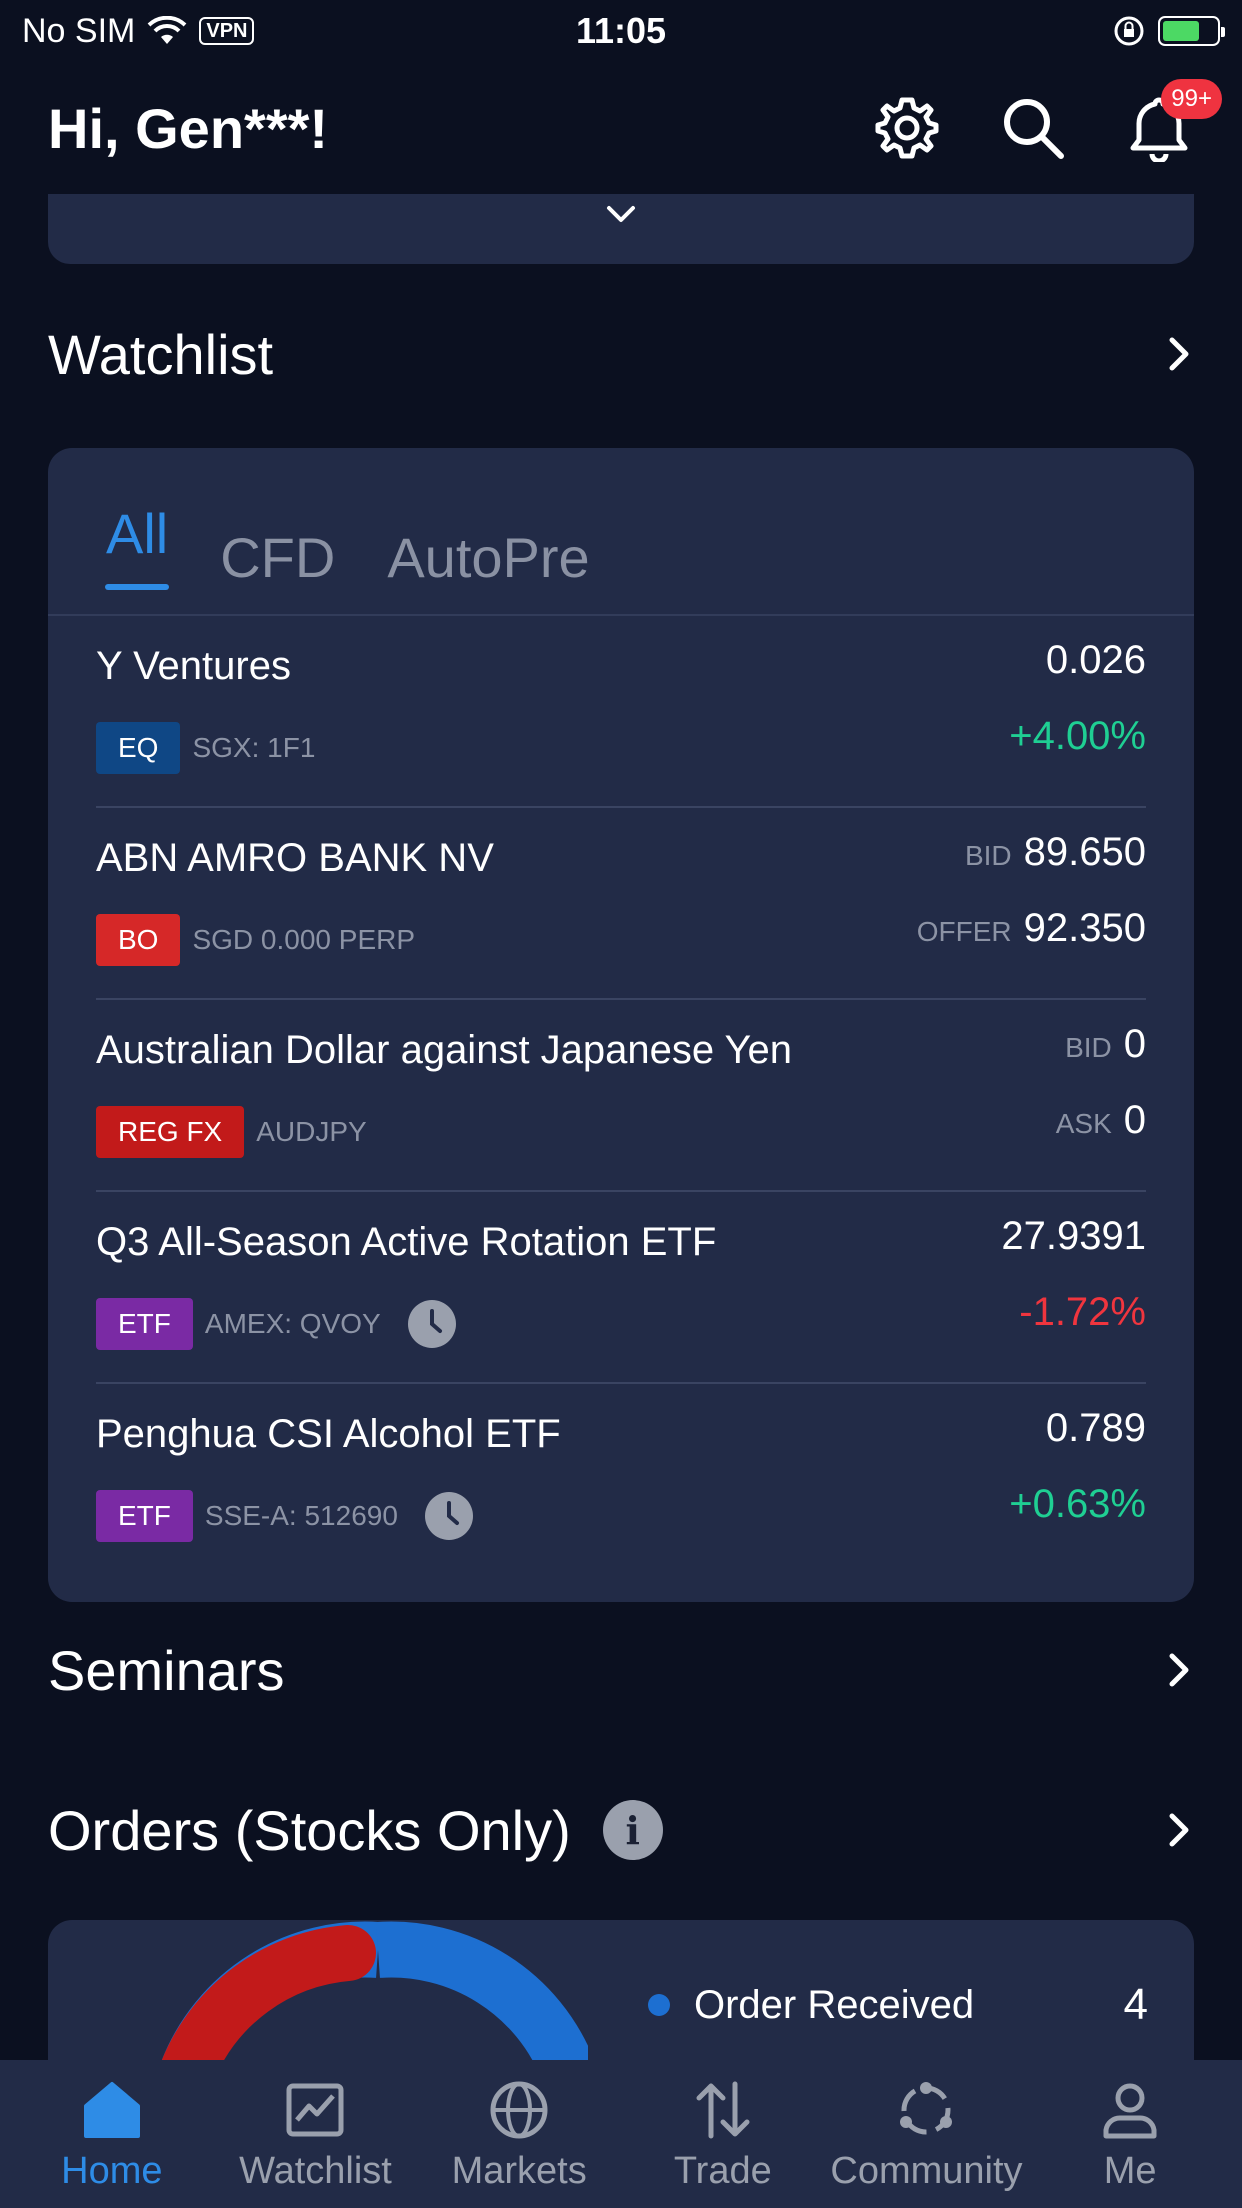  Describe the element at coordinates (138, 748) in the screenshot. I see `asset-type-tag: EQ` at that location.